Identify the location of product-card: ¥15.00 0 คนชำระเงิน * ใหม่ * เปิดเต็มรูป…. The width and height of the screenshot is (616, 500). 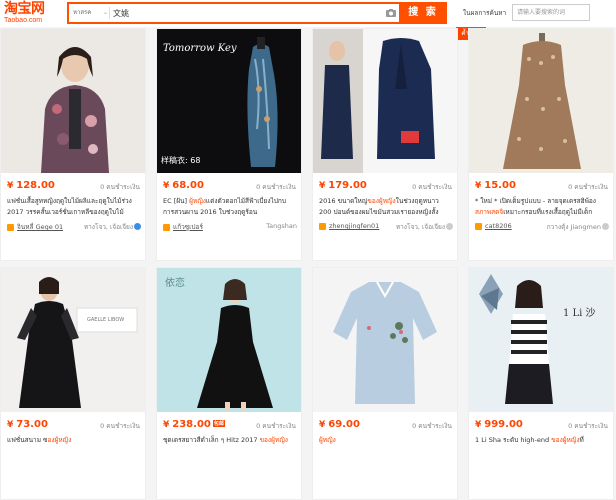
(541, 144).